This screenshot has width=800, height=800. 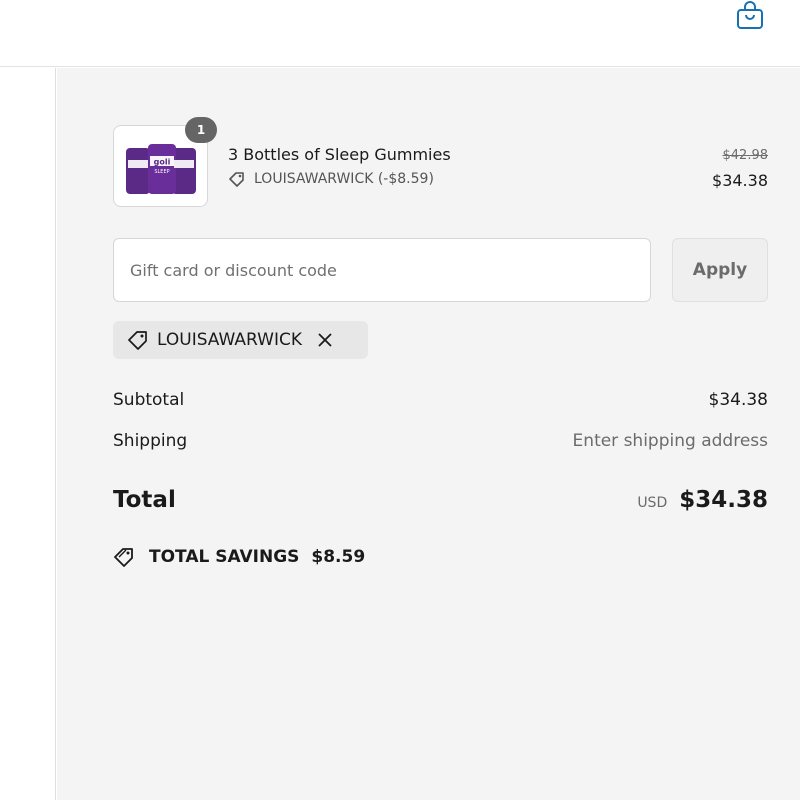 I want to click on apply-button: Apply, so click(x=720, y=270).